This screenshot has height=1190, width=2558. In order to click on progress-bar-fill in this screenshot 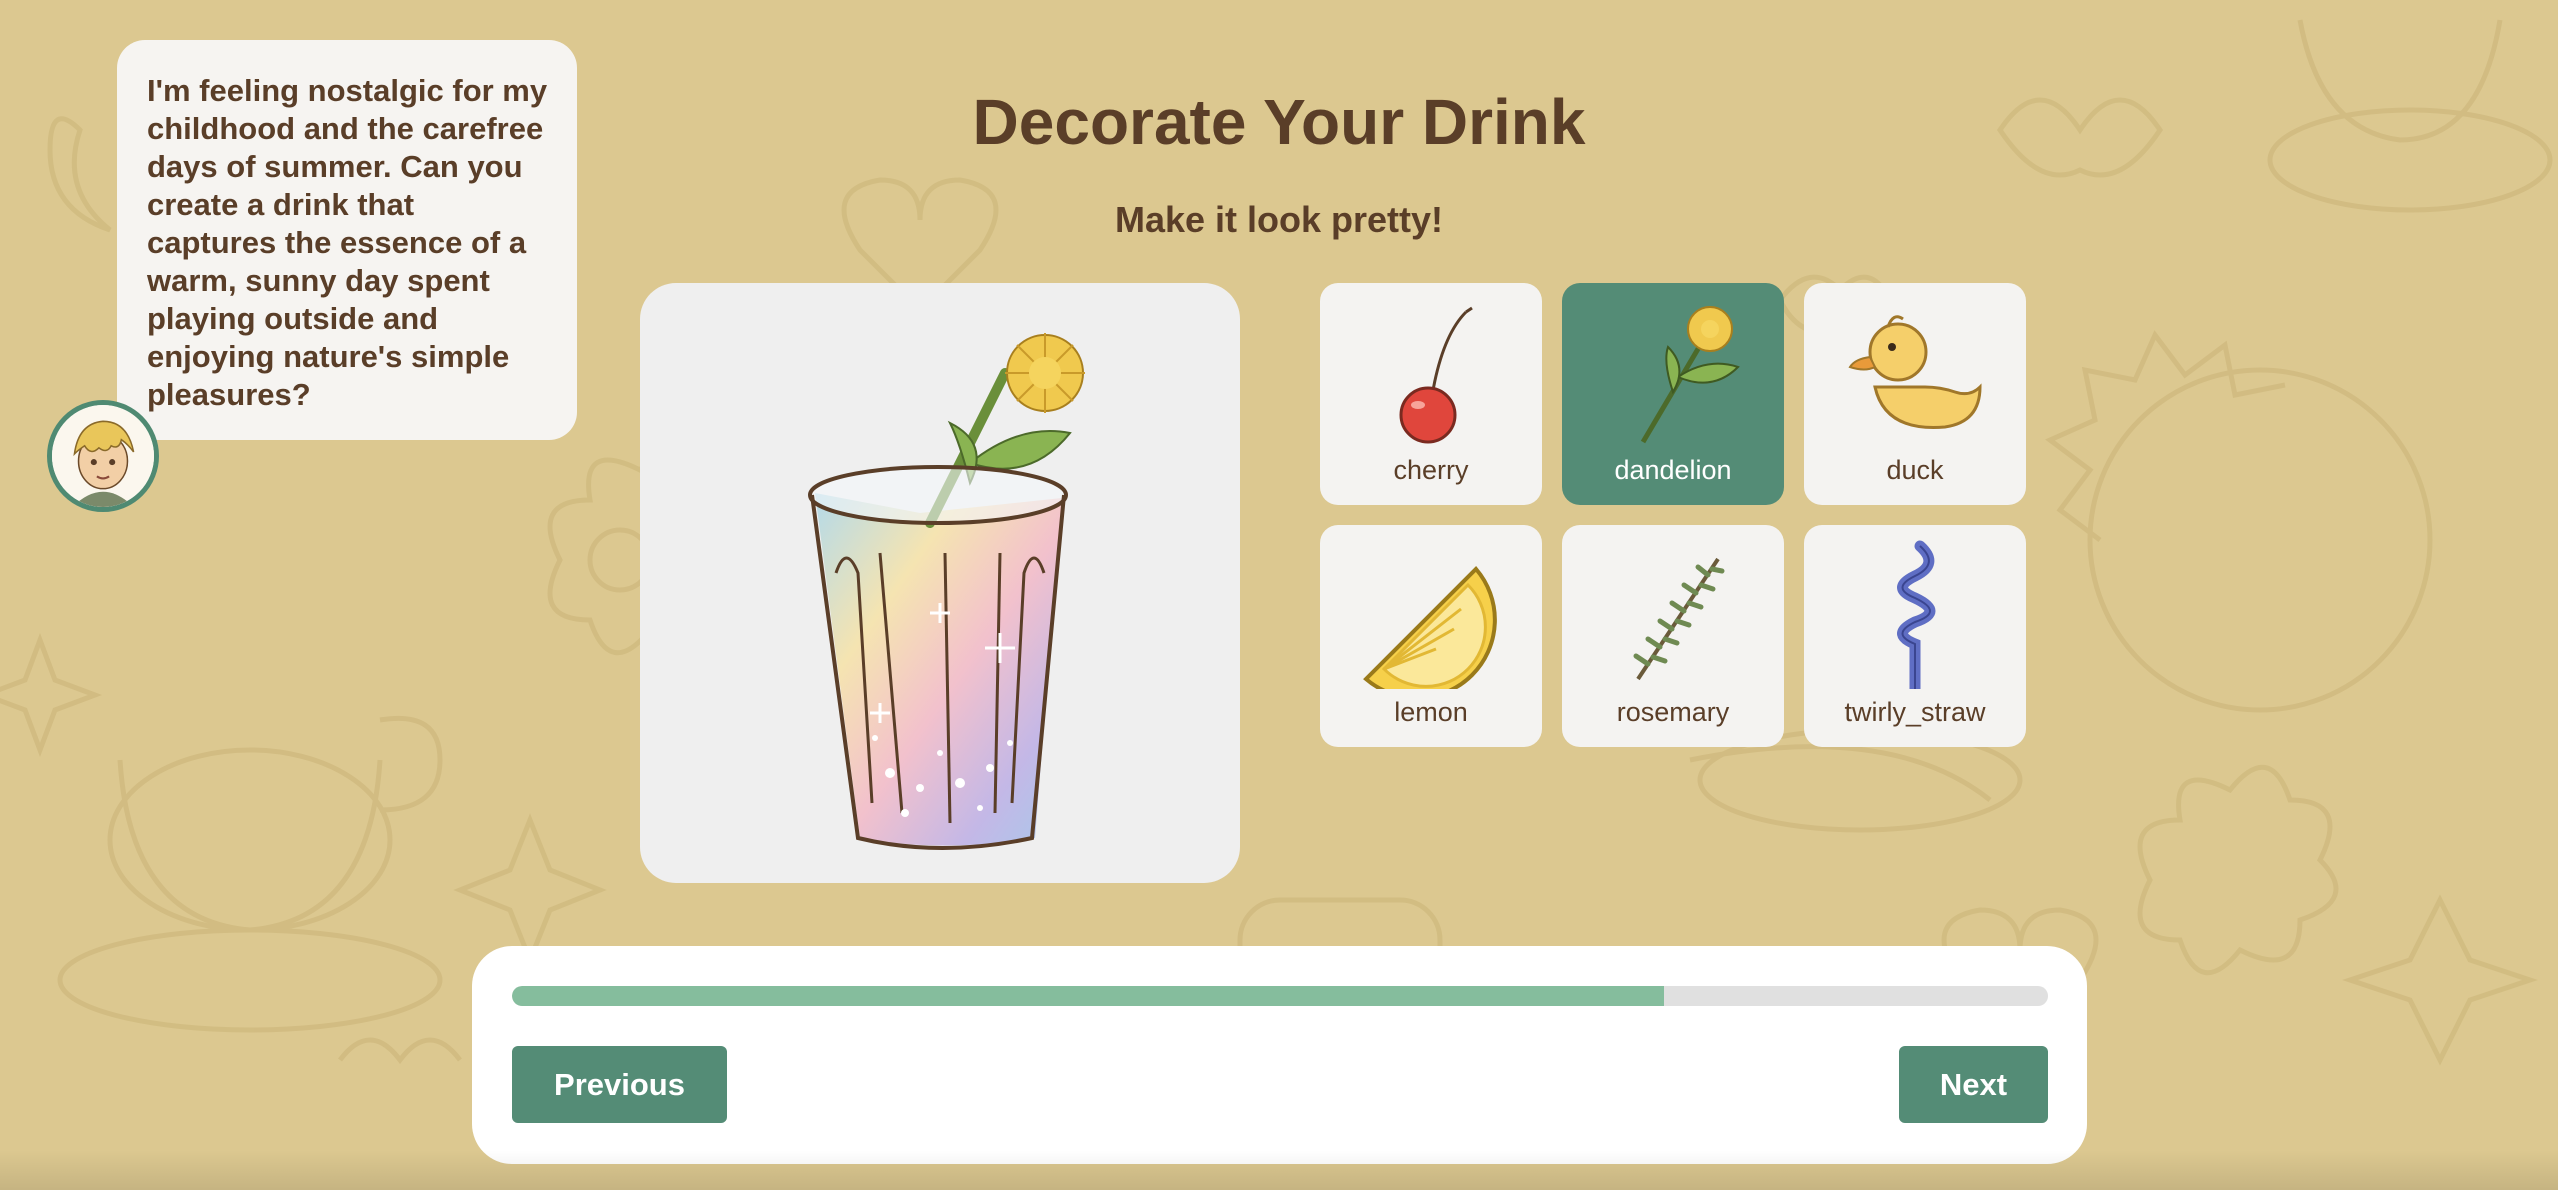, I will do `click(1088, 996)`.